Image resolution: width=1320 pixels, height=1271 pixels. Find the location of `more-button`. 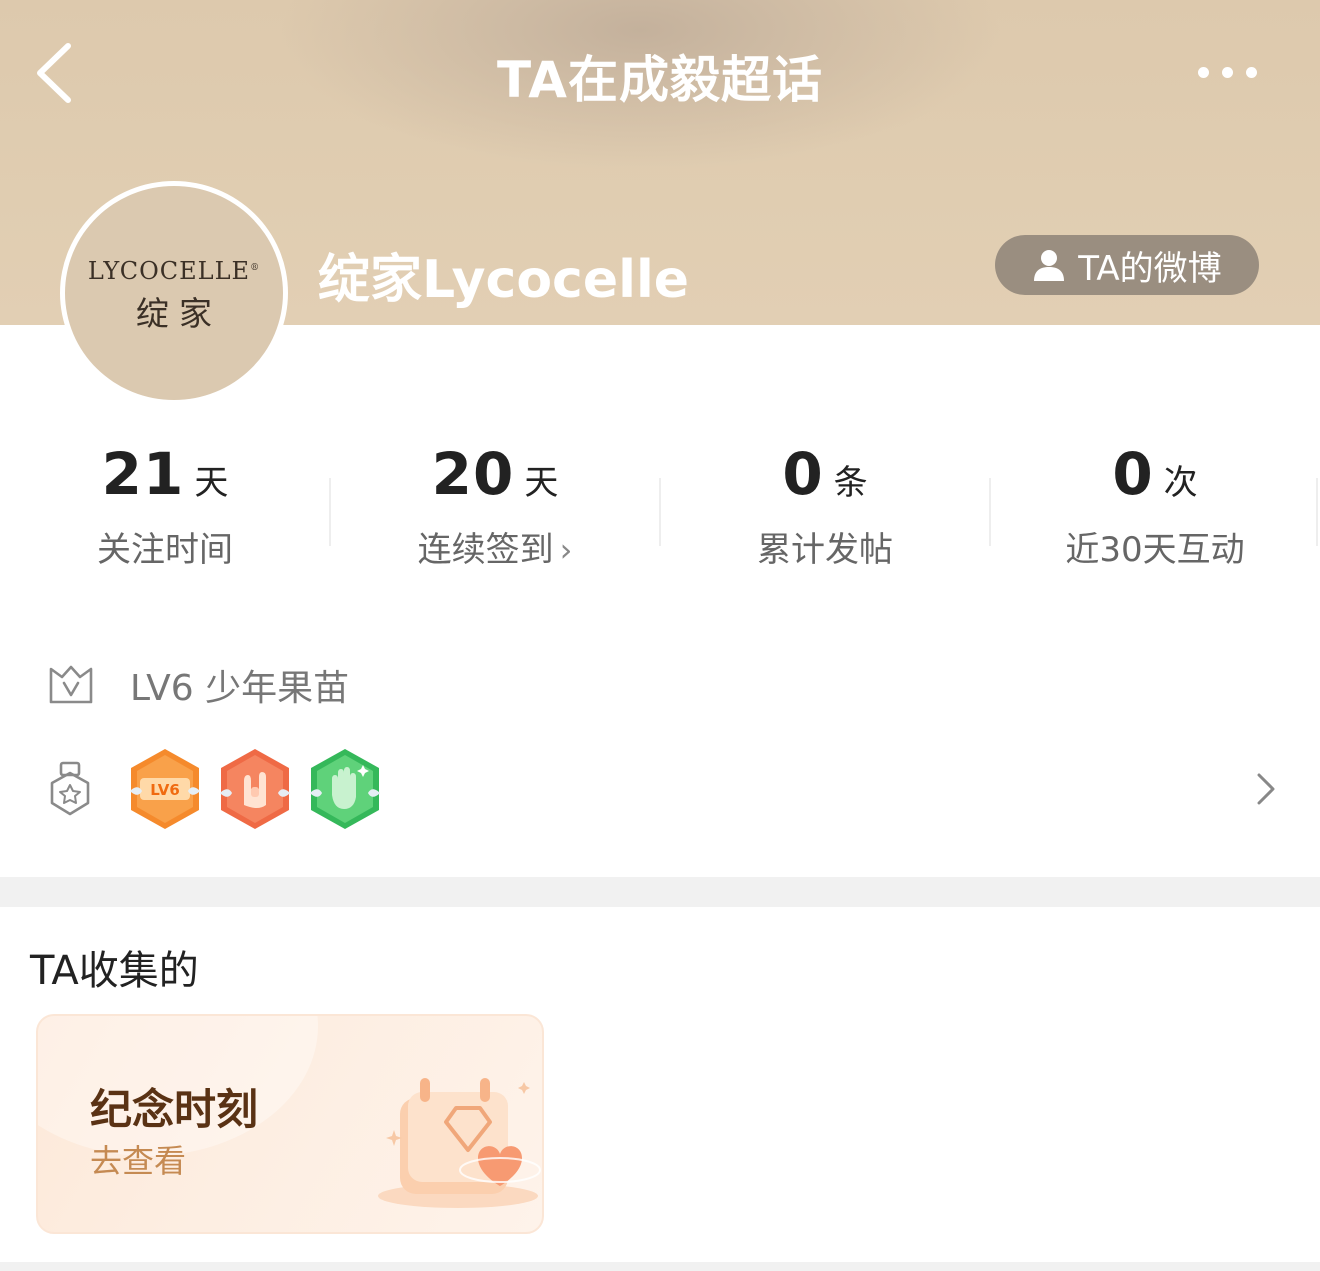

more-button is located at coordinates (1230, 72).